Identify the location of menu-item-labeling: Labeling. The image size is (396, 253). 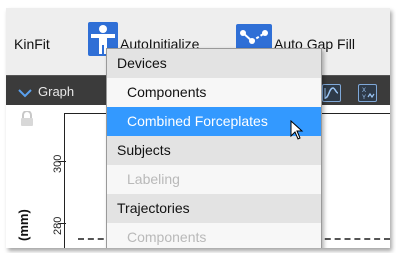
(214, 179).